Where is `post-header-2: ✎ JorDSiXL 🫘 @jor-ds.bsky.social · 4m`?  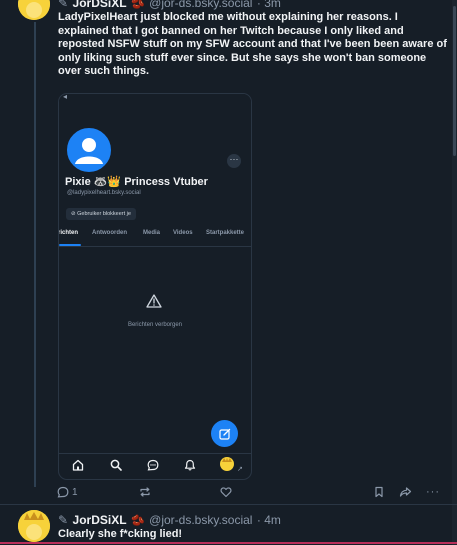
post-header-2: ✎ JorDSiXL 🫘 @jor-ds.bsky.social · 4m is located at coordinates (169, 520).